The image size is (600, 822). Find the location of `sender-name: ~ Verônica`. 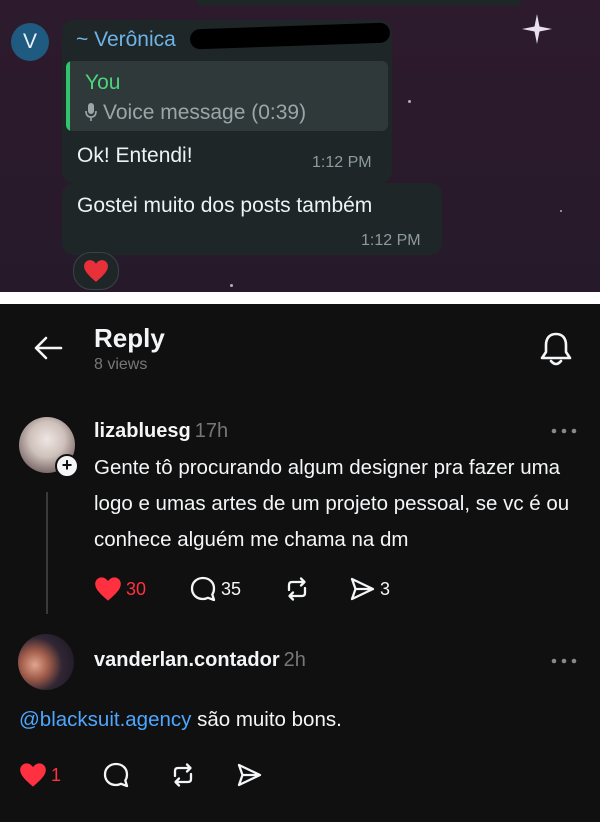

sender-name: ~ Verônica is located at coordinates (126, 40).